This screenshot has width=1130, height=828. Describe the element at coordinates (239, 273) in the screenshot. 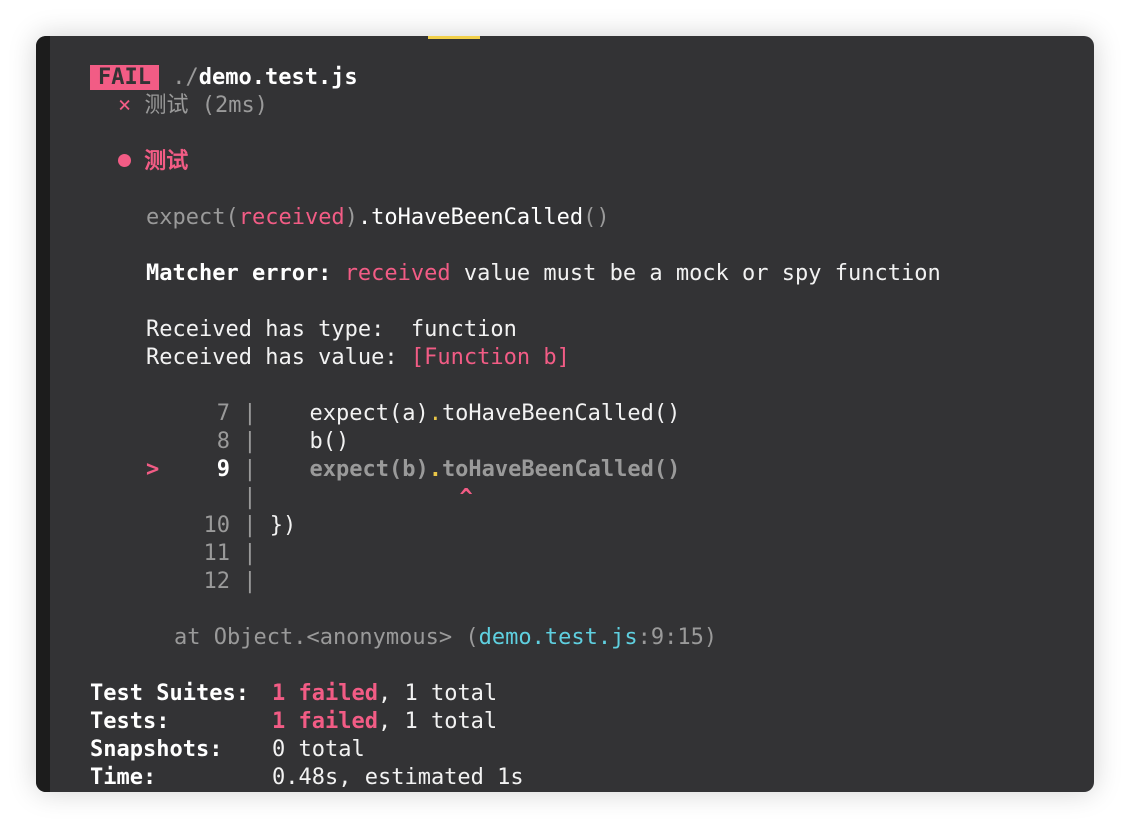

I see `matcher-error-label: Matcher error:` at that location.